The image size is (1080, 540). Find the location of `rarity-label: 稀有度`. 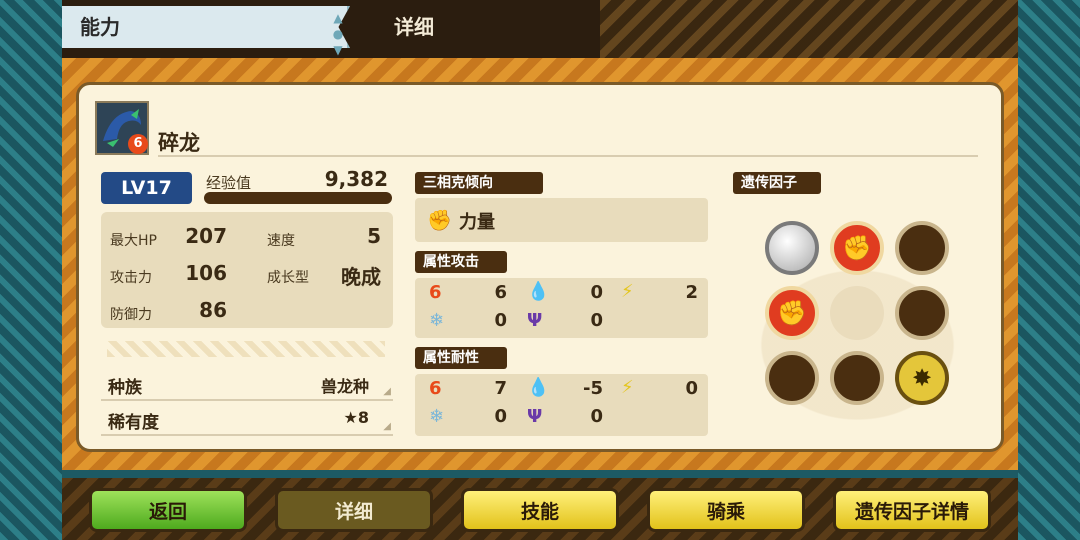

rarity-label: 稀有度 is located at coordinates (133, 423).